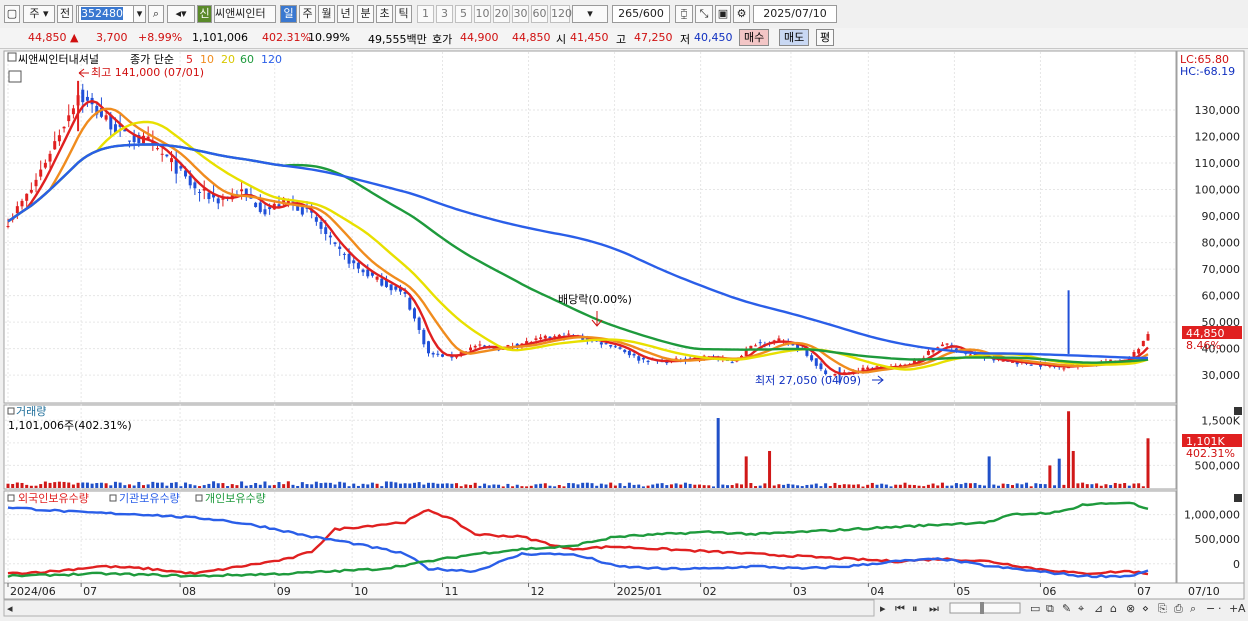  Describe the element at coordinates (1218, 539) in the screenshot. I see `holdings-tick-label: 500,000` at that location.